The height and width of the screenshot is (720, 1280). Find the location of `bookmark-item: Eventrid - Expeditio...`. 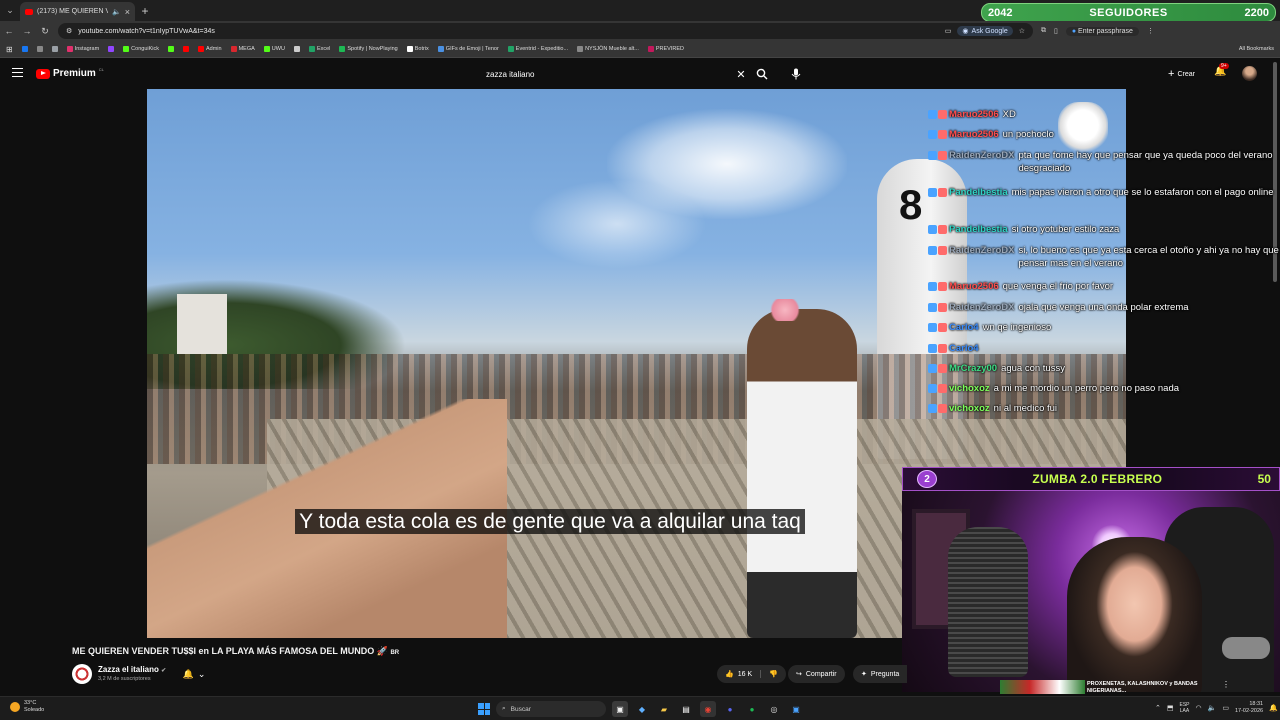

bookmark-item: Eventrid - Expeditio... is located at coordinates (537, 49).